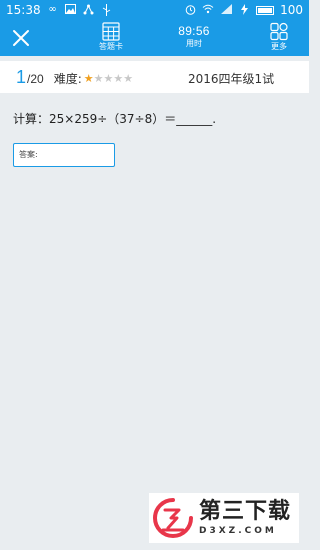 The image size is (320, 550). I want to click on battery-level: 100, so click(291, 10).